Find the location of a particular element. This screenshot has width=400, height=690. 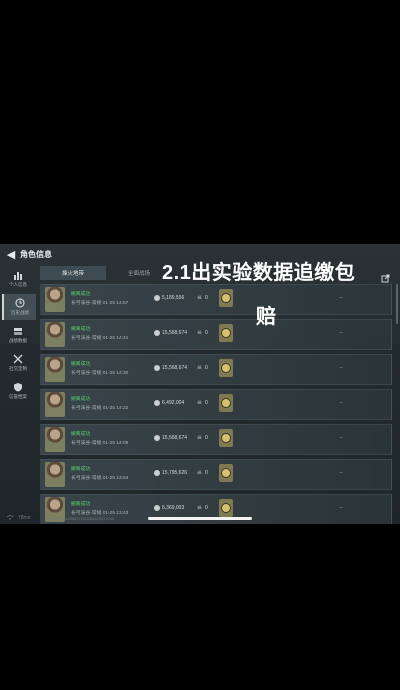

network-latency: 78ms is located at coordinates (24, 518).